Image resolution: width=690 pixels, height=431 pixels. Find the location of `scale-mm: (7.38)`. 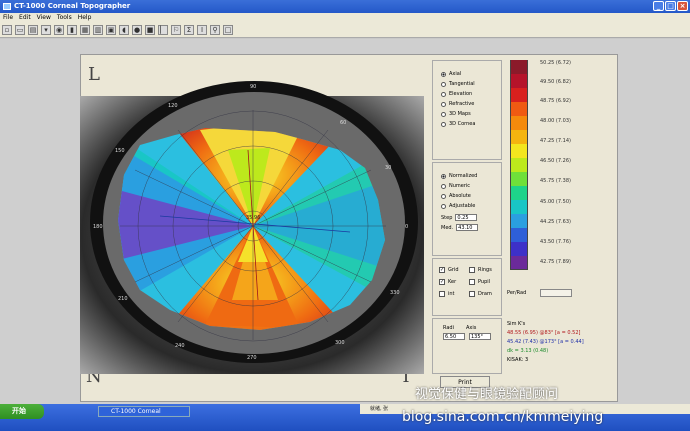

scale-mm: (7.38) is located at coordinates (563, 181).